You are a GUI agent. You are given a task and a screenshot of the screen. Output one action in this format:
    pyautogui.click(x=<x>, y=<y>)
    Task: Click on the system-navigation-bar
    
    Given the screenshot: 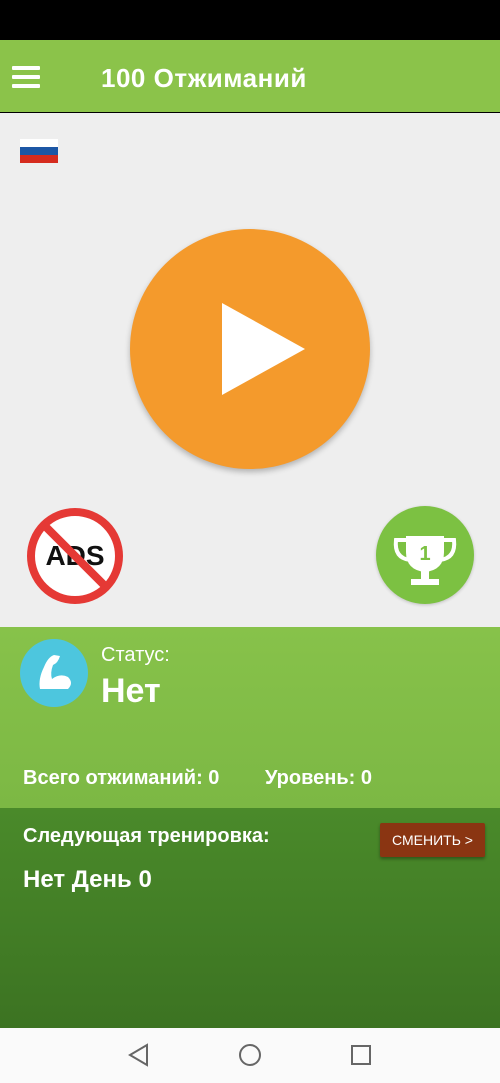 What is the action you would take?
    pyautogui.click(x=250, y=1055)
    